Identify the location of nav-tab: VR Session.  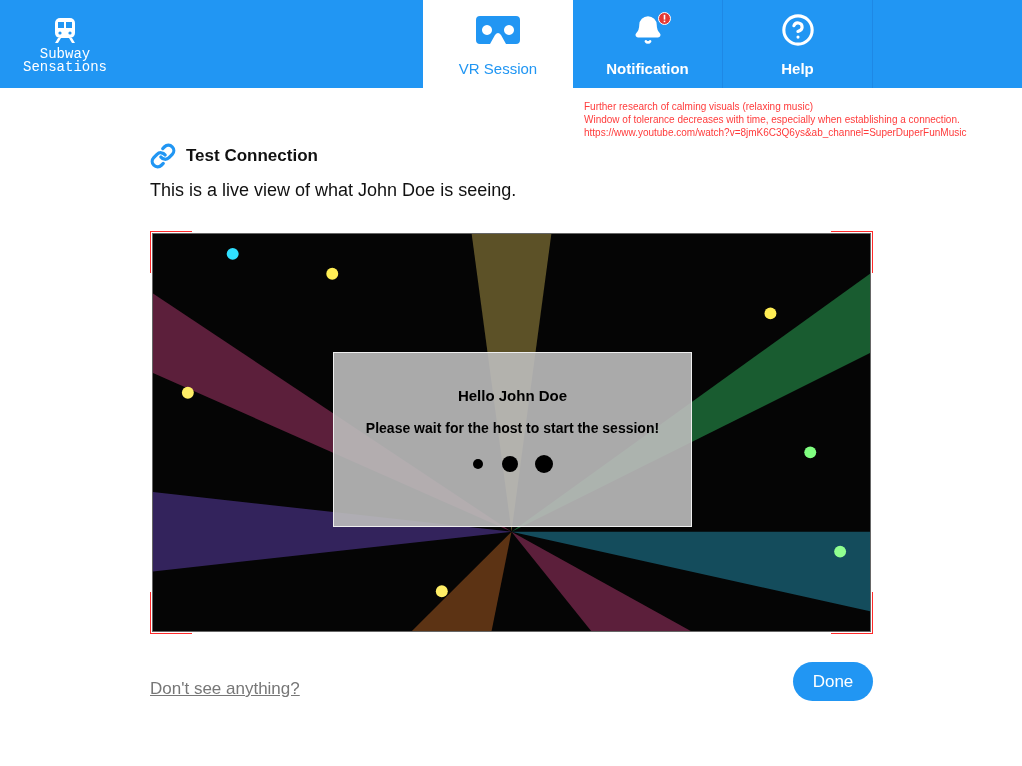
(498, 44).